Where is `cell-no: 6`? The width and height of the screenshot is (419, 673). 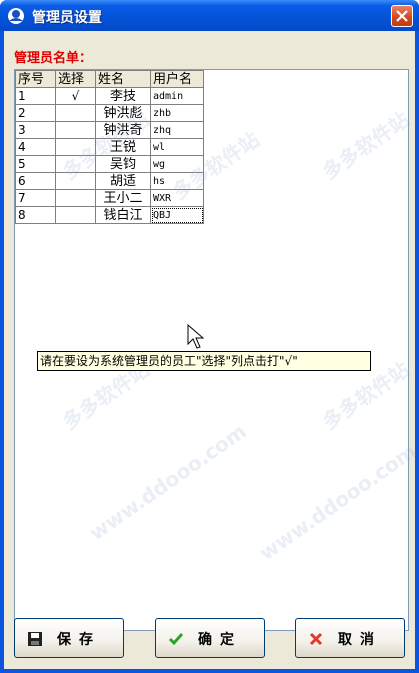
cell-no: 6 is located at coordinates (35, 181).